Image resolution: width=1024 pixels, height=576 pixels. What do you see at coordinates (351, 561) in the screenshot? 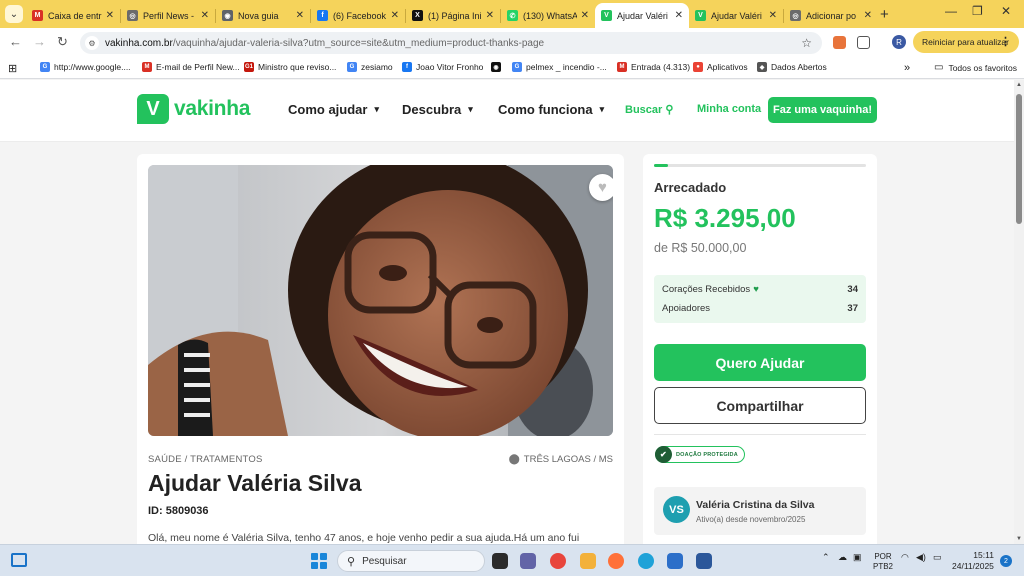
I see `search-icon: ⚲` at bounding box center [351, 561].